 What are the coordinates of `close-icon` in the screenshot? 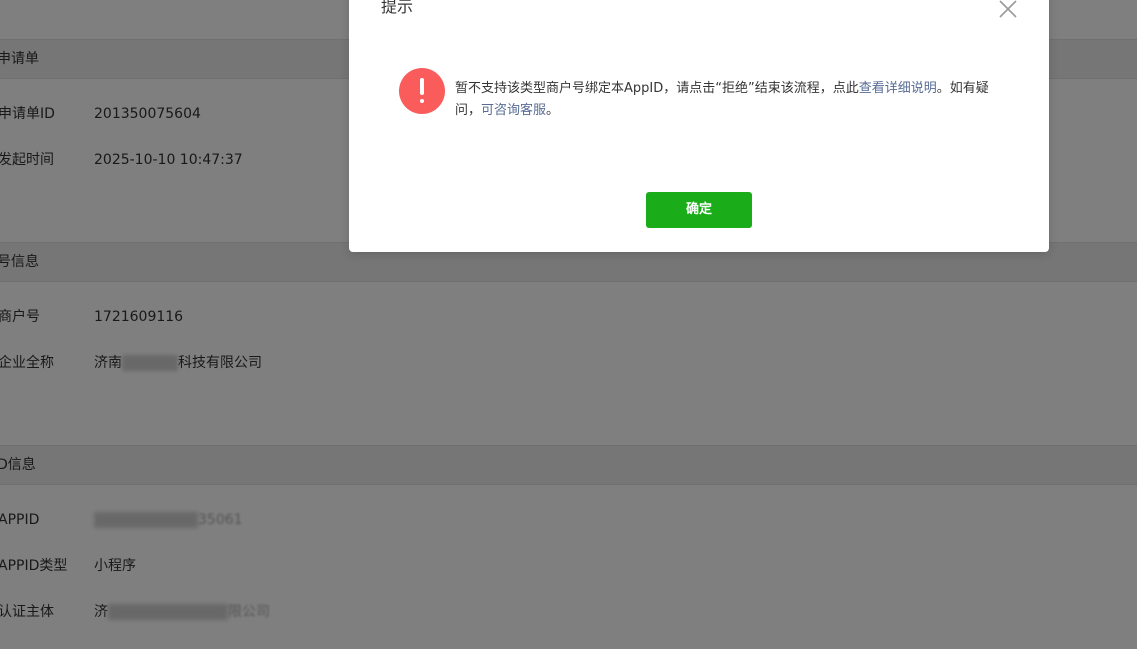 It's located at (1008, 10).